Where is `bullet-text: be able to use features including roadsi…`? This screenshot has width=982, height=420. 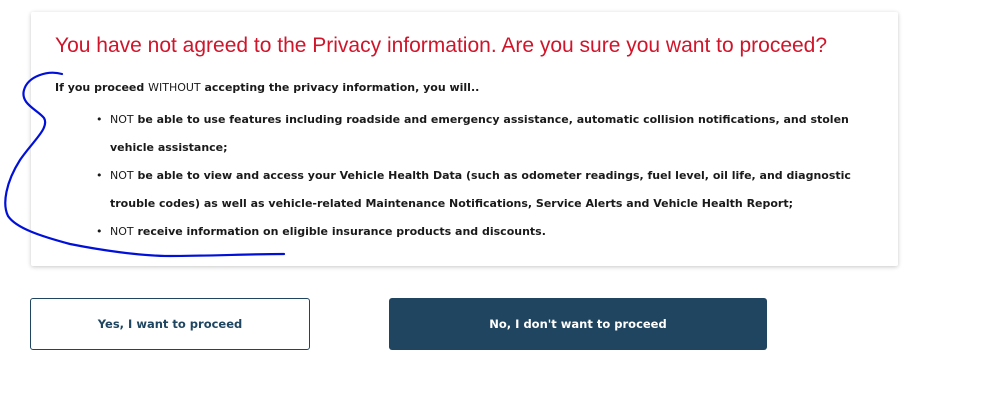
bullet-text: be able to use features including roadsi… is located at coordinates (479, 133).